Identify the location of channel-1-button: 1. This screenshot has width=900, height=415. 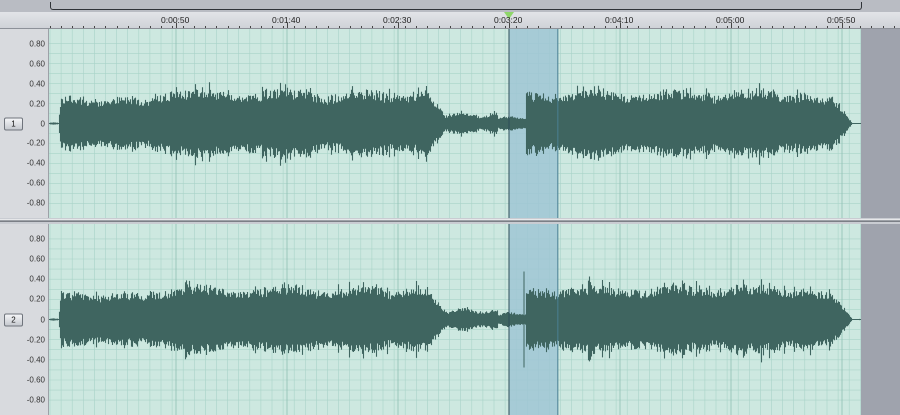
(13, 123).